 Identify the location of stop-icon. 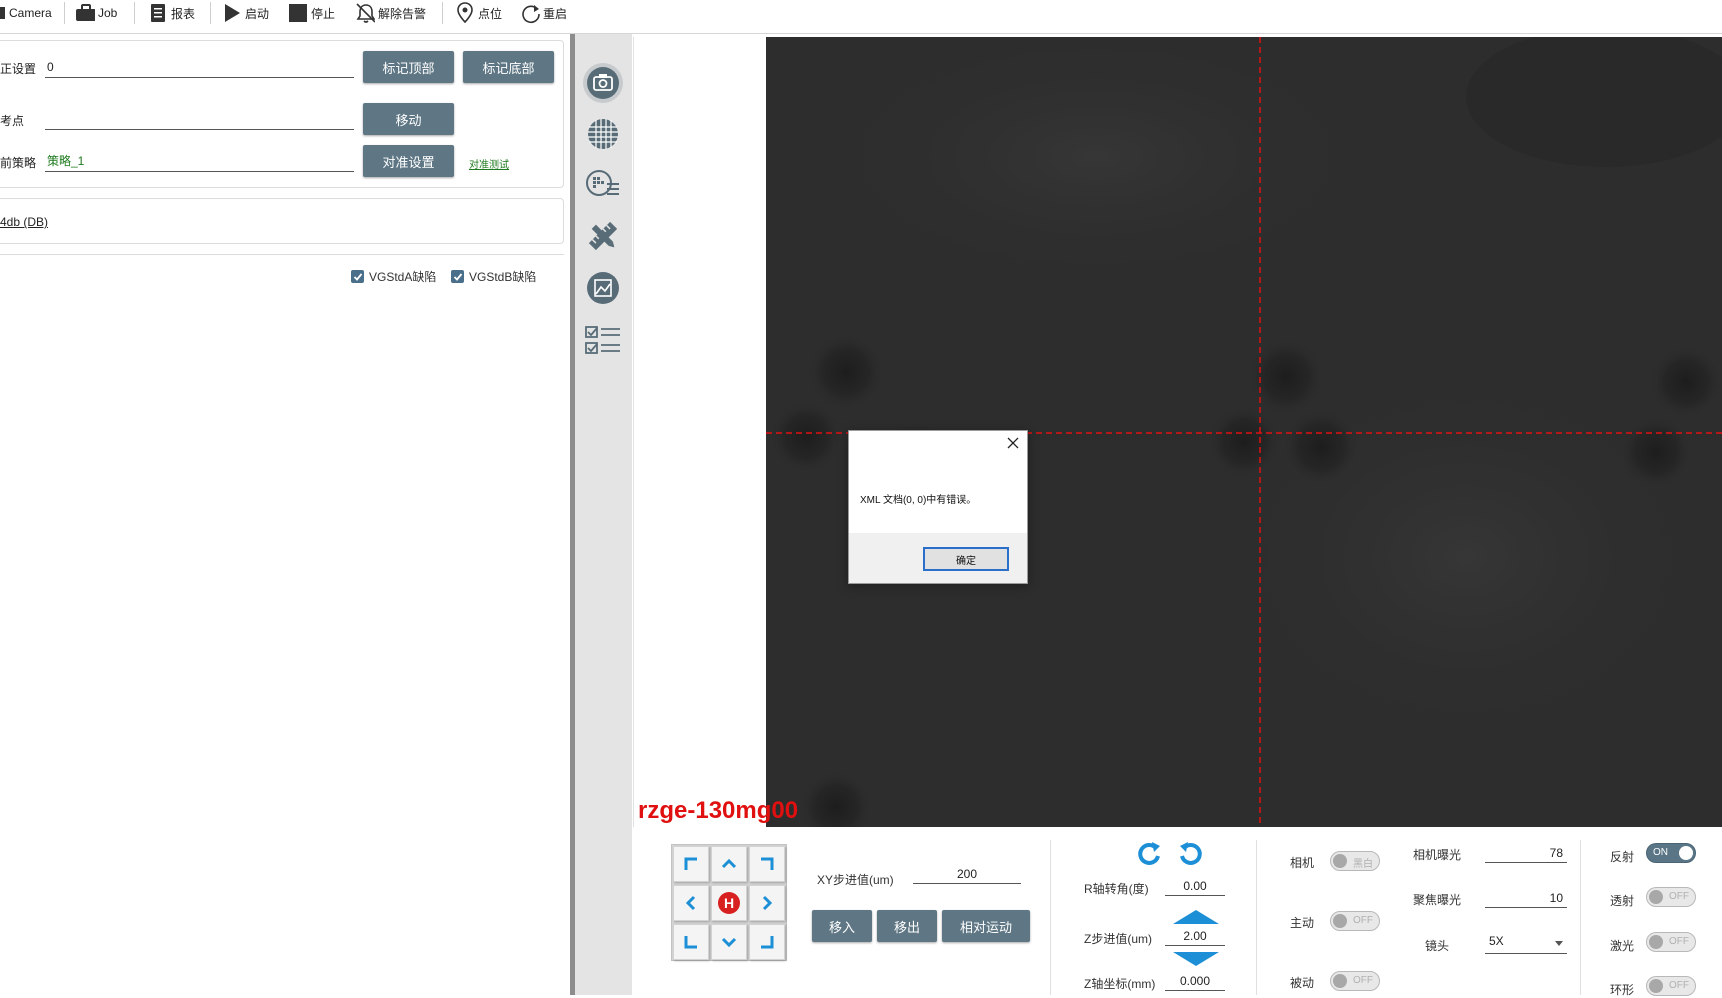
(298, 13).